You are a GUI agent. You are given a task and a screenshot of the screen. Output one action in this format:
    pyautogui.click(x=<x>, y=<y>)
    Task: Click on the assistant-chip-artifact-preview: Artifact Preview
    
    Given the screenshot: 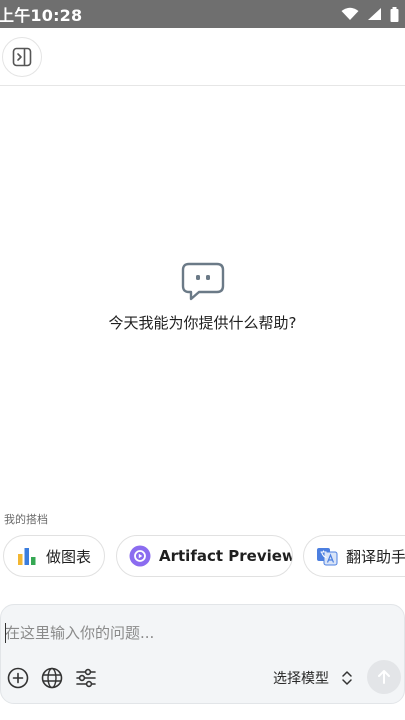 What is the action you would take?
    pyautogui.click(x=204, y=556)
    